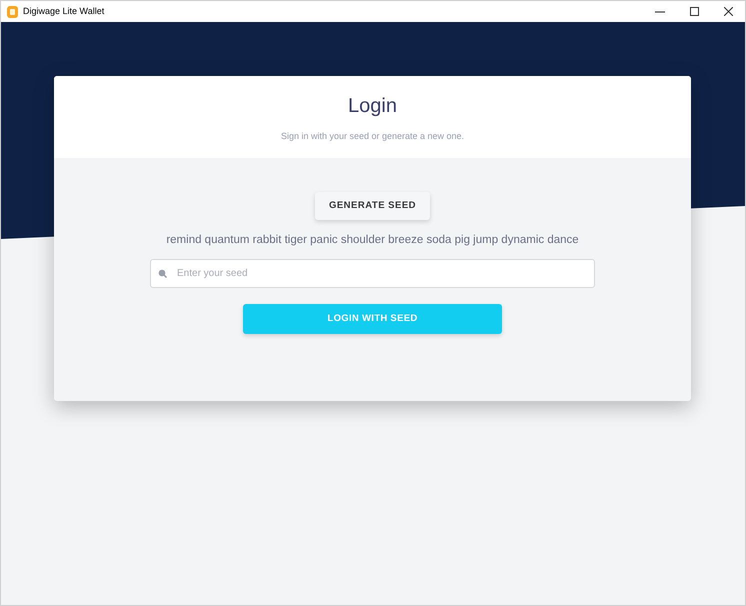 The image size is (746, 606). What do you see at coordinates (372, 240) in the screenshot?
I see `seed-phrase: remind quantum rabbit tiger panic shoulder breeze soda pig jump dynamic dance` at bounding box center [372, 240].